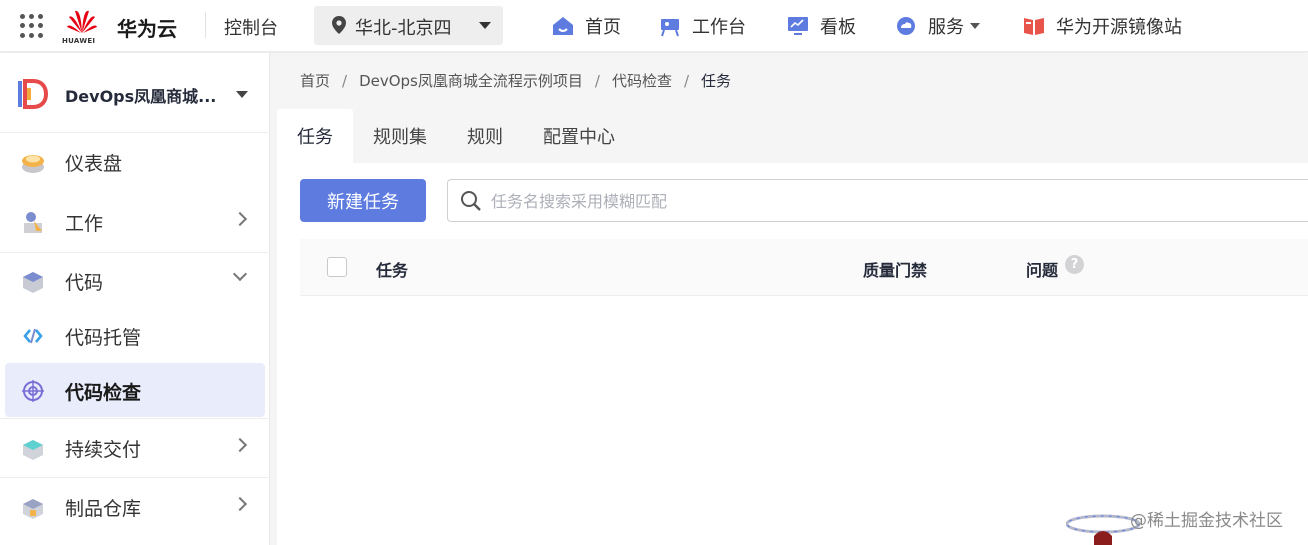  What do you see at coordinates (1074, 264) in the screenshot?
I see `help-icon: ?` at bounding box center [1074, 264].